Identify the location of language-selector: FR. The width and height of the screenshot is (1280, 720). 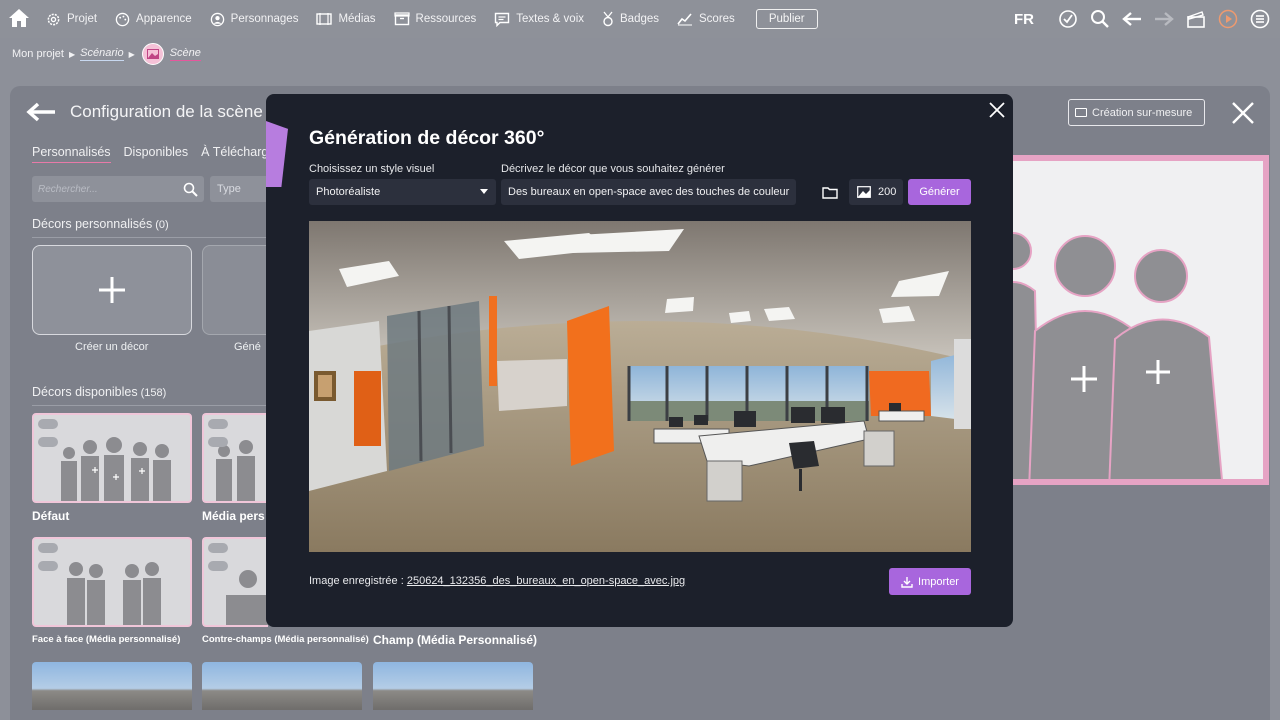
(1024, 19).